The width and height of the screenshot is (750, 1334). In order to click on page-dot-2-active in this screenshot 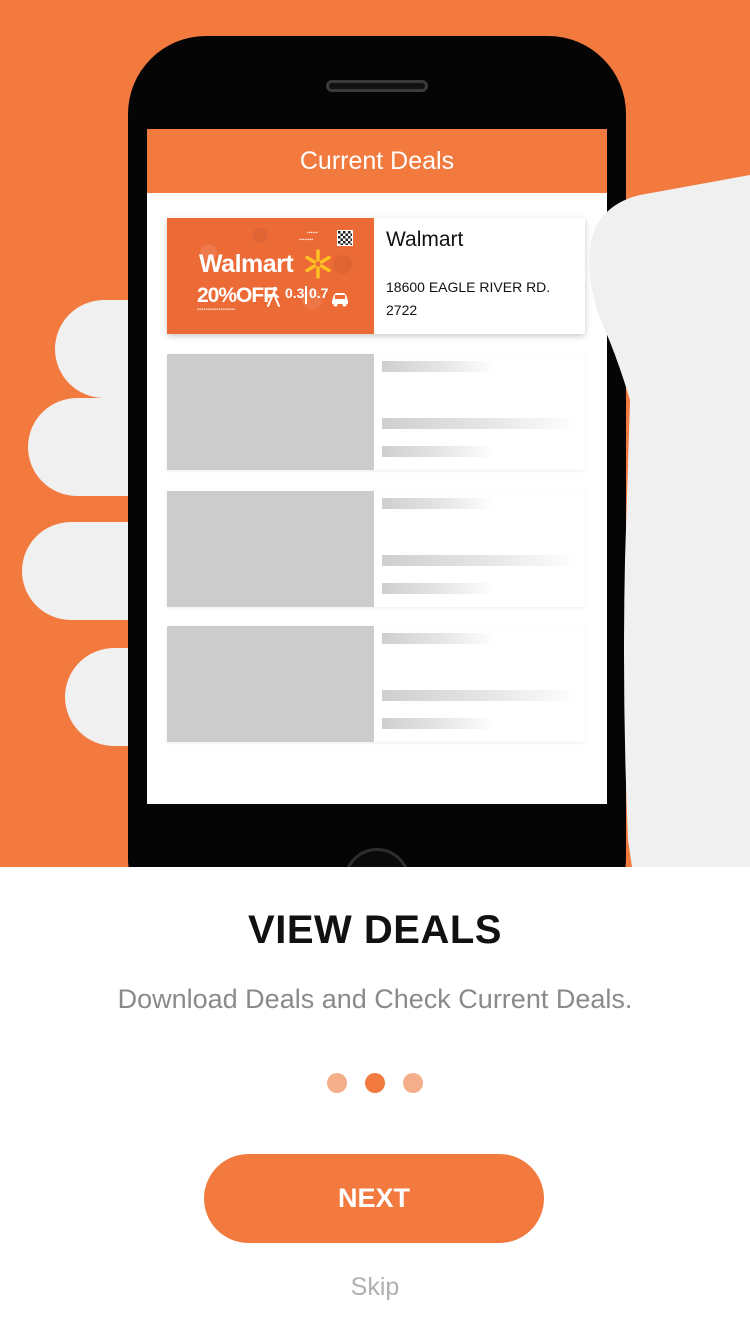, I will do `click(375, 1083)`.